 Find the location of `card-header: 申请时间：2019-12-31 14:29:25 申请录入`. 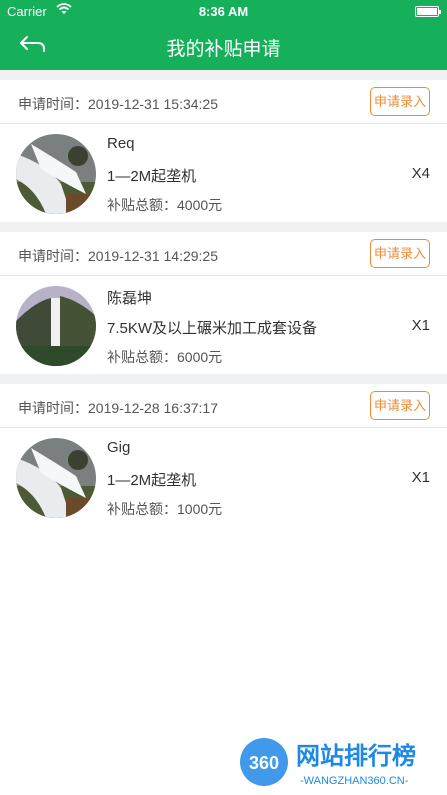

card-header: 申请时间：2019-12-31 14:29:25 申请录入 is located at coordinates (223, 254).